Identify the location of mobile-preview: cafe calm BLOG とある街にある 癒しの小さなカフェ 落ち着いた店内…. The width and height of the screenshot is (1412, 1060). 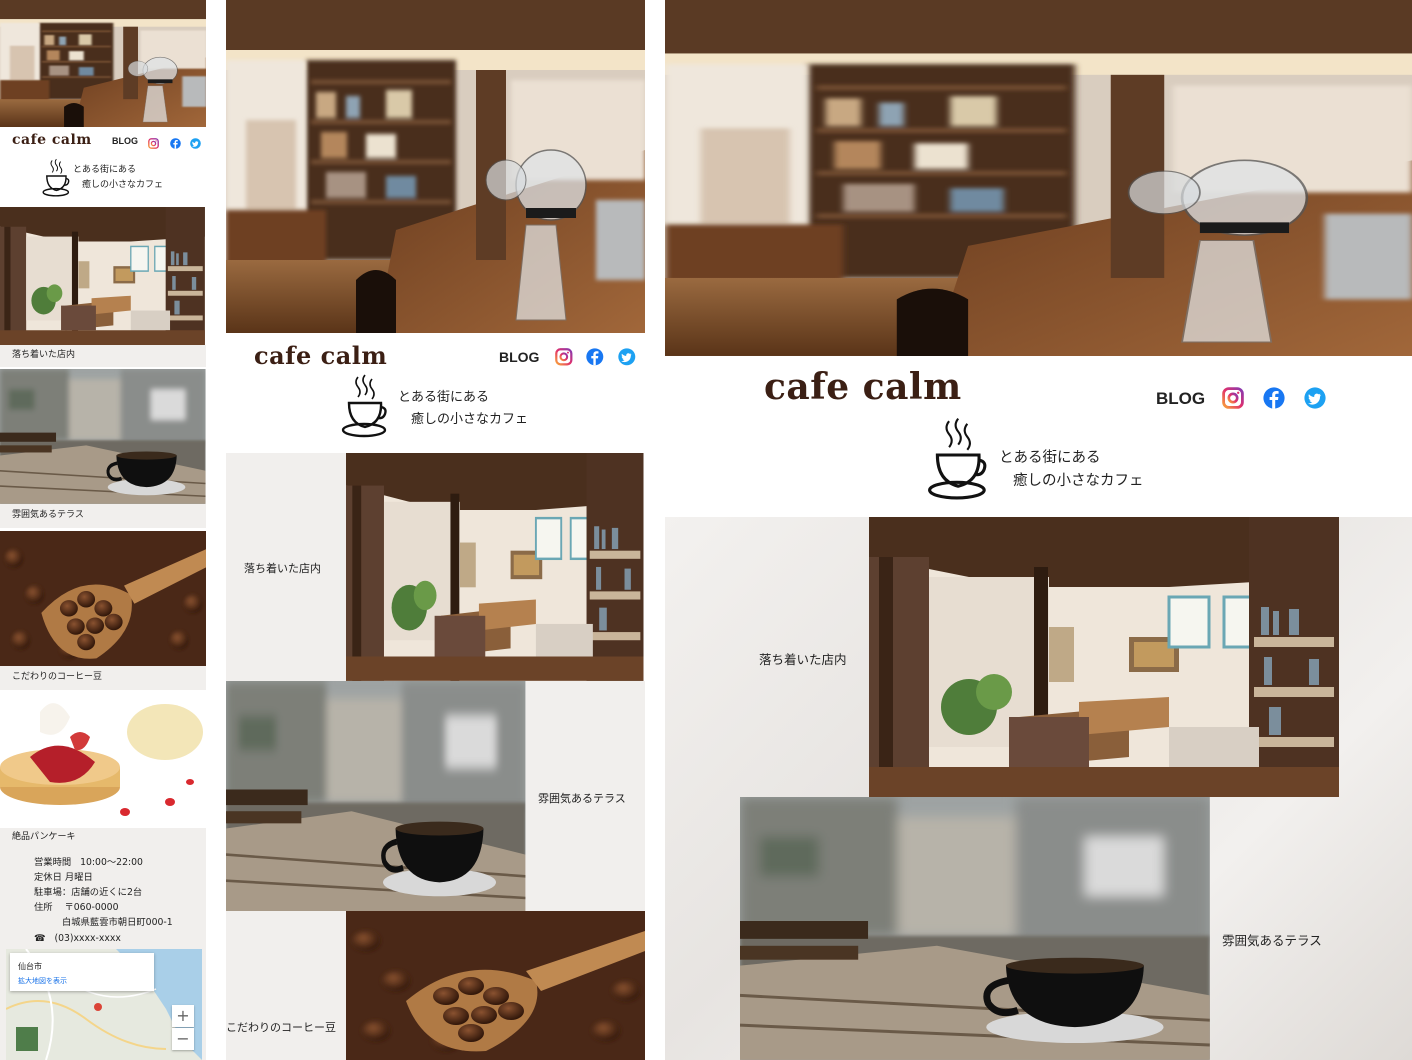
(103, 530).